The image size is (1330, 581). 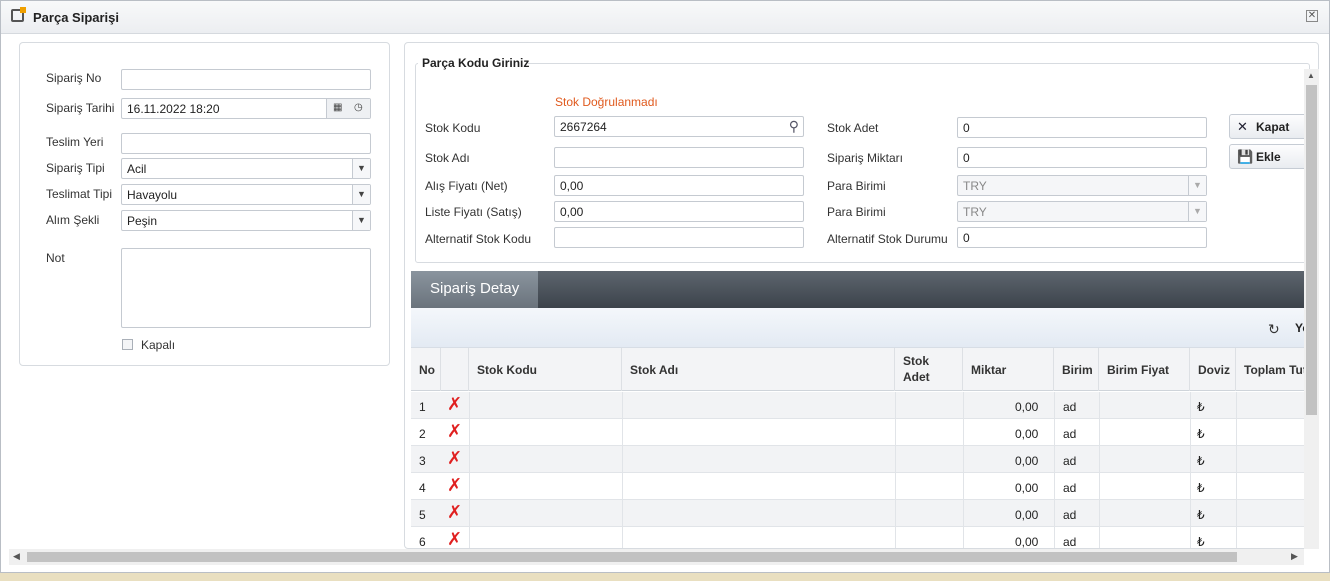 I want to click on teslimat-tipi-select: Havayolu ▼, so click(x=246, y=194).